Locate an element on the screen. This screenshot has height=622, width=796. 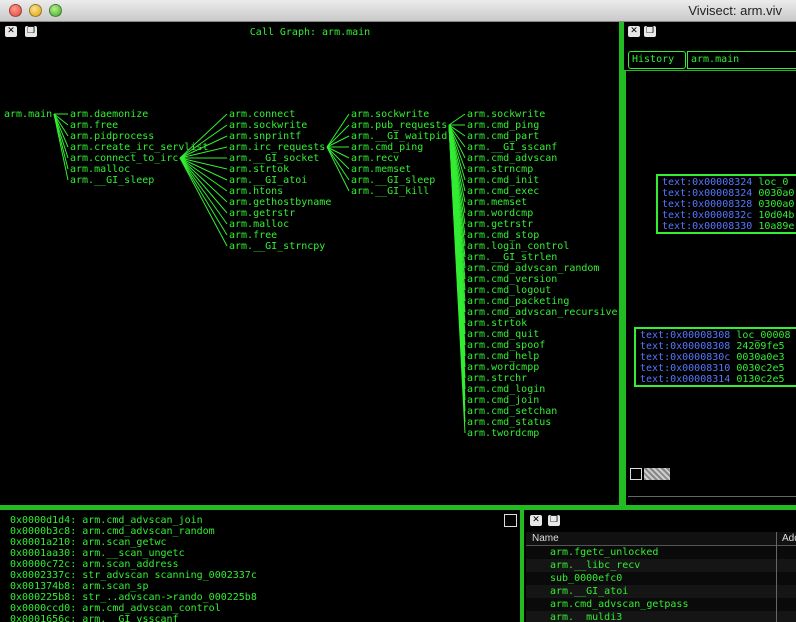
console-line: 0x0001aa30: arm.__scan_ungetc is located at coordinates (255, 553).